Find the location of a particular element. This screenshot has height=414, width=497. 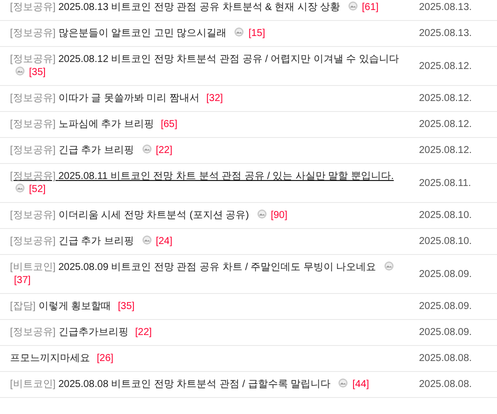

comment-count: [37] is located at coordinates (22, 280).